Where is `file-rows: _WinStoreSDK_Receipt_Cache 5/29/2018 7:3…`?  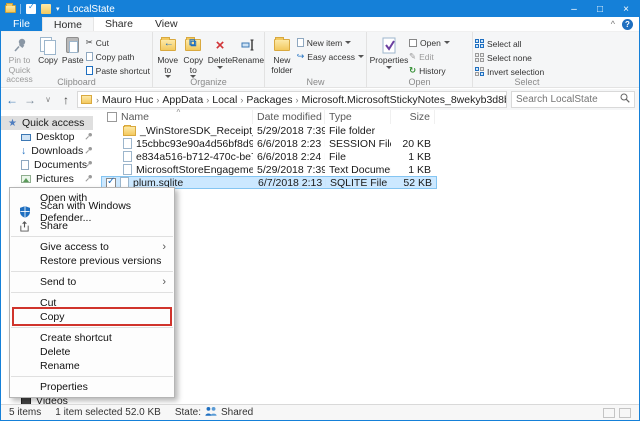
file-rows: _WinStoreSDK_Receipt_Cache 5/29/2018 7:3… is located at coordinates (370, 156).